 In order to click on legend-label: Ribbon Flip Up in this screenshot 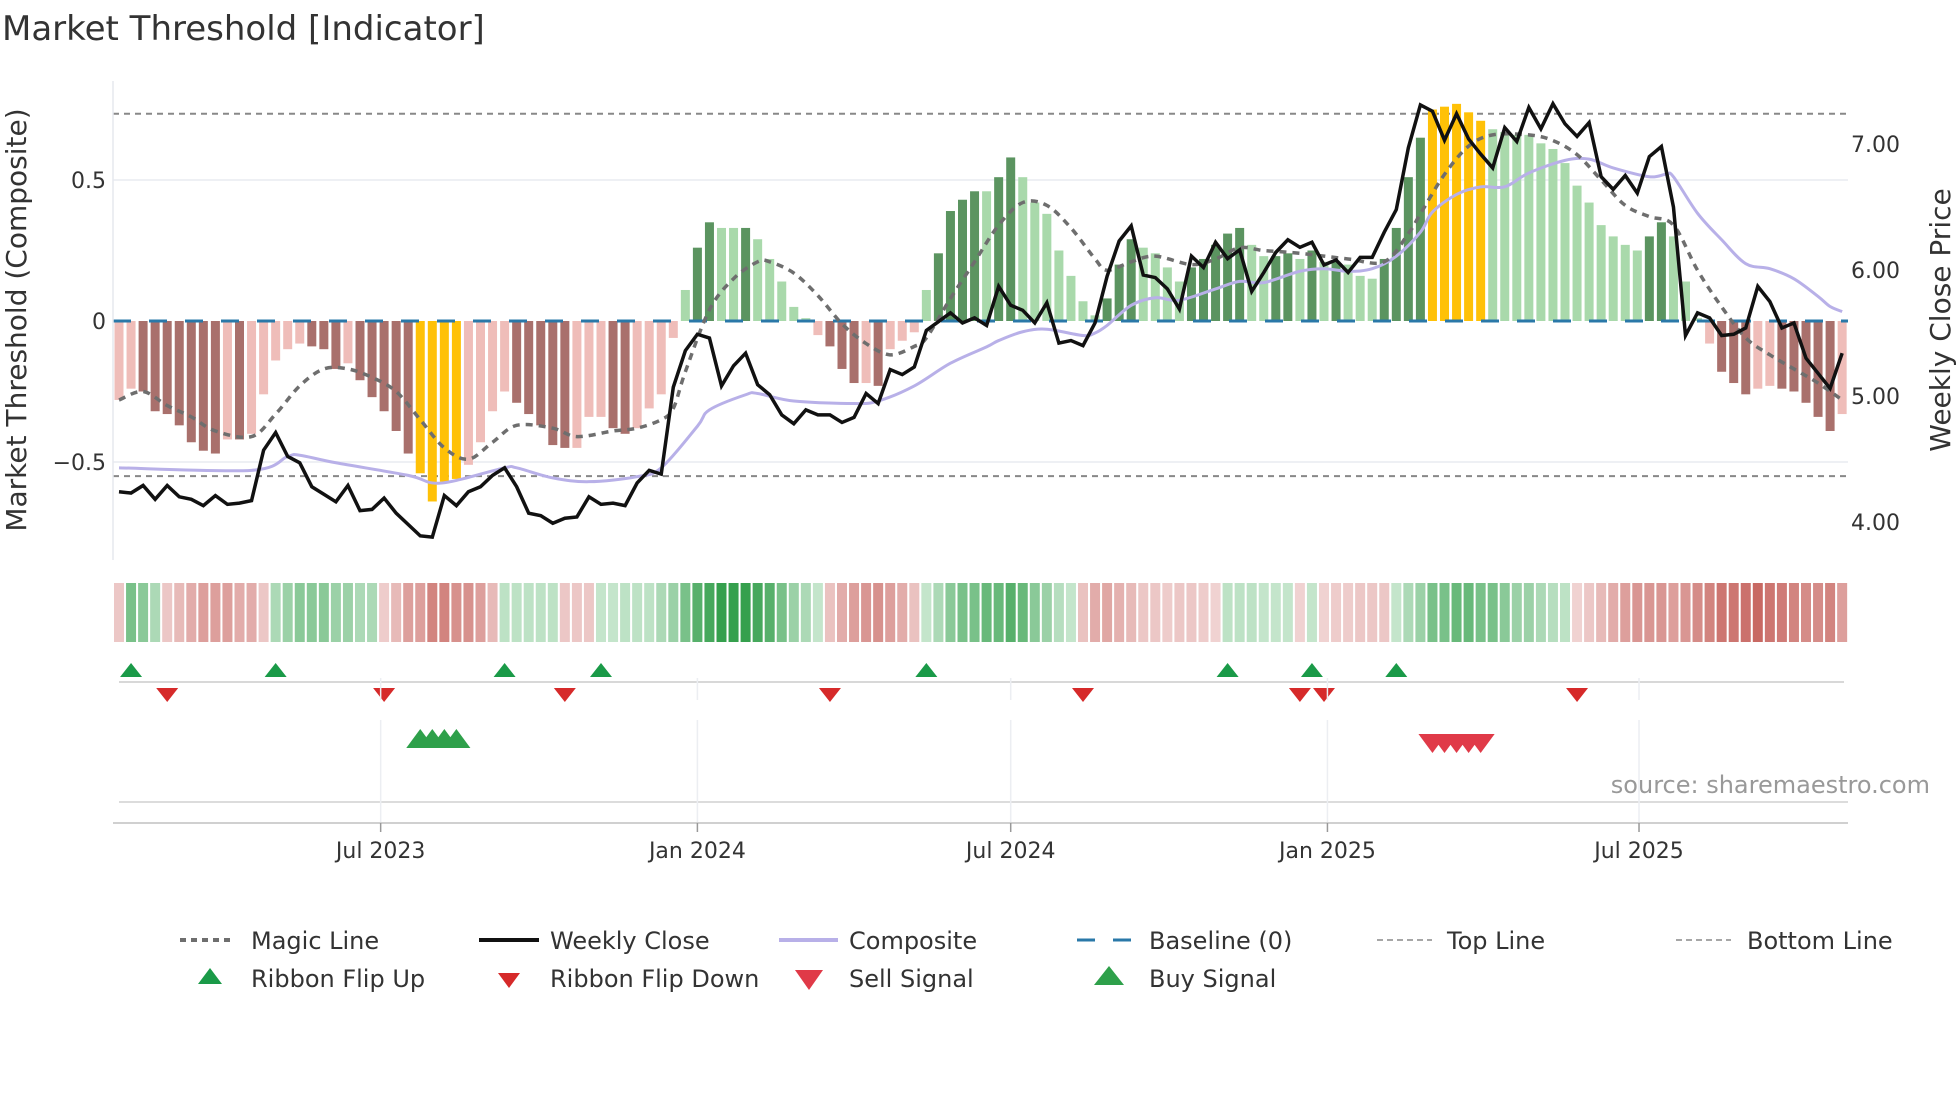, I will do `click(338, 979)`.